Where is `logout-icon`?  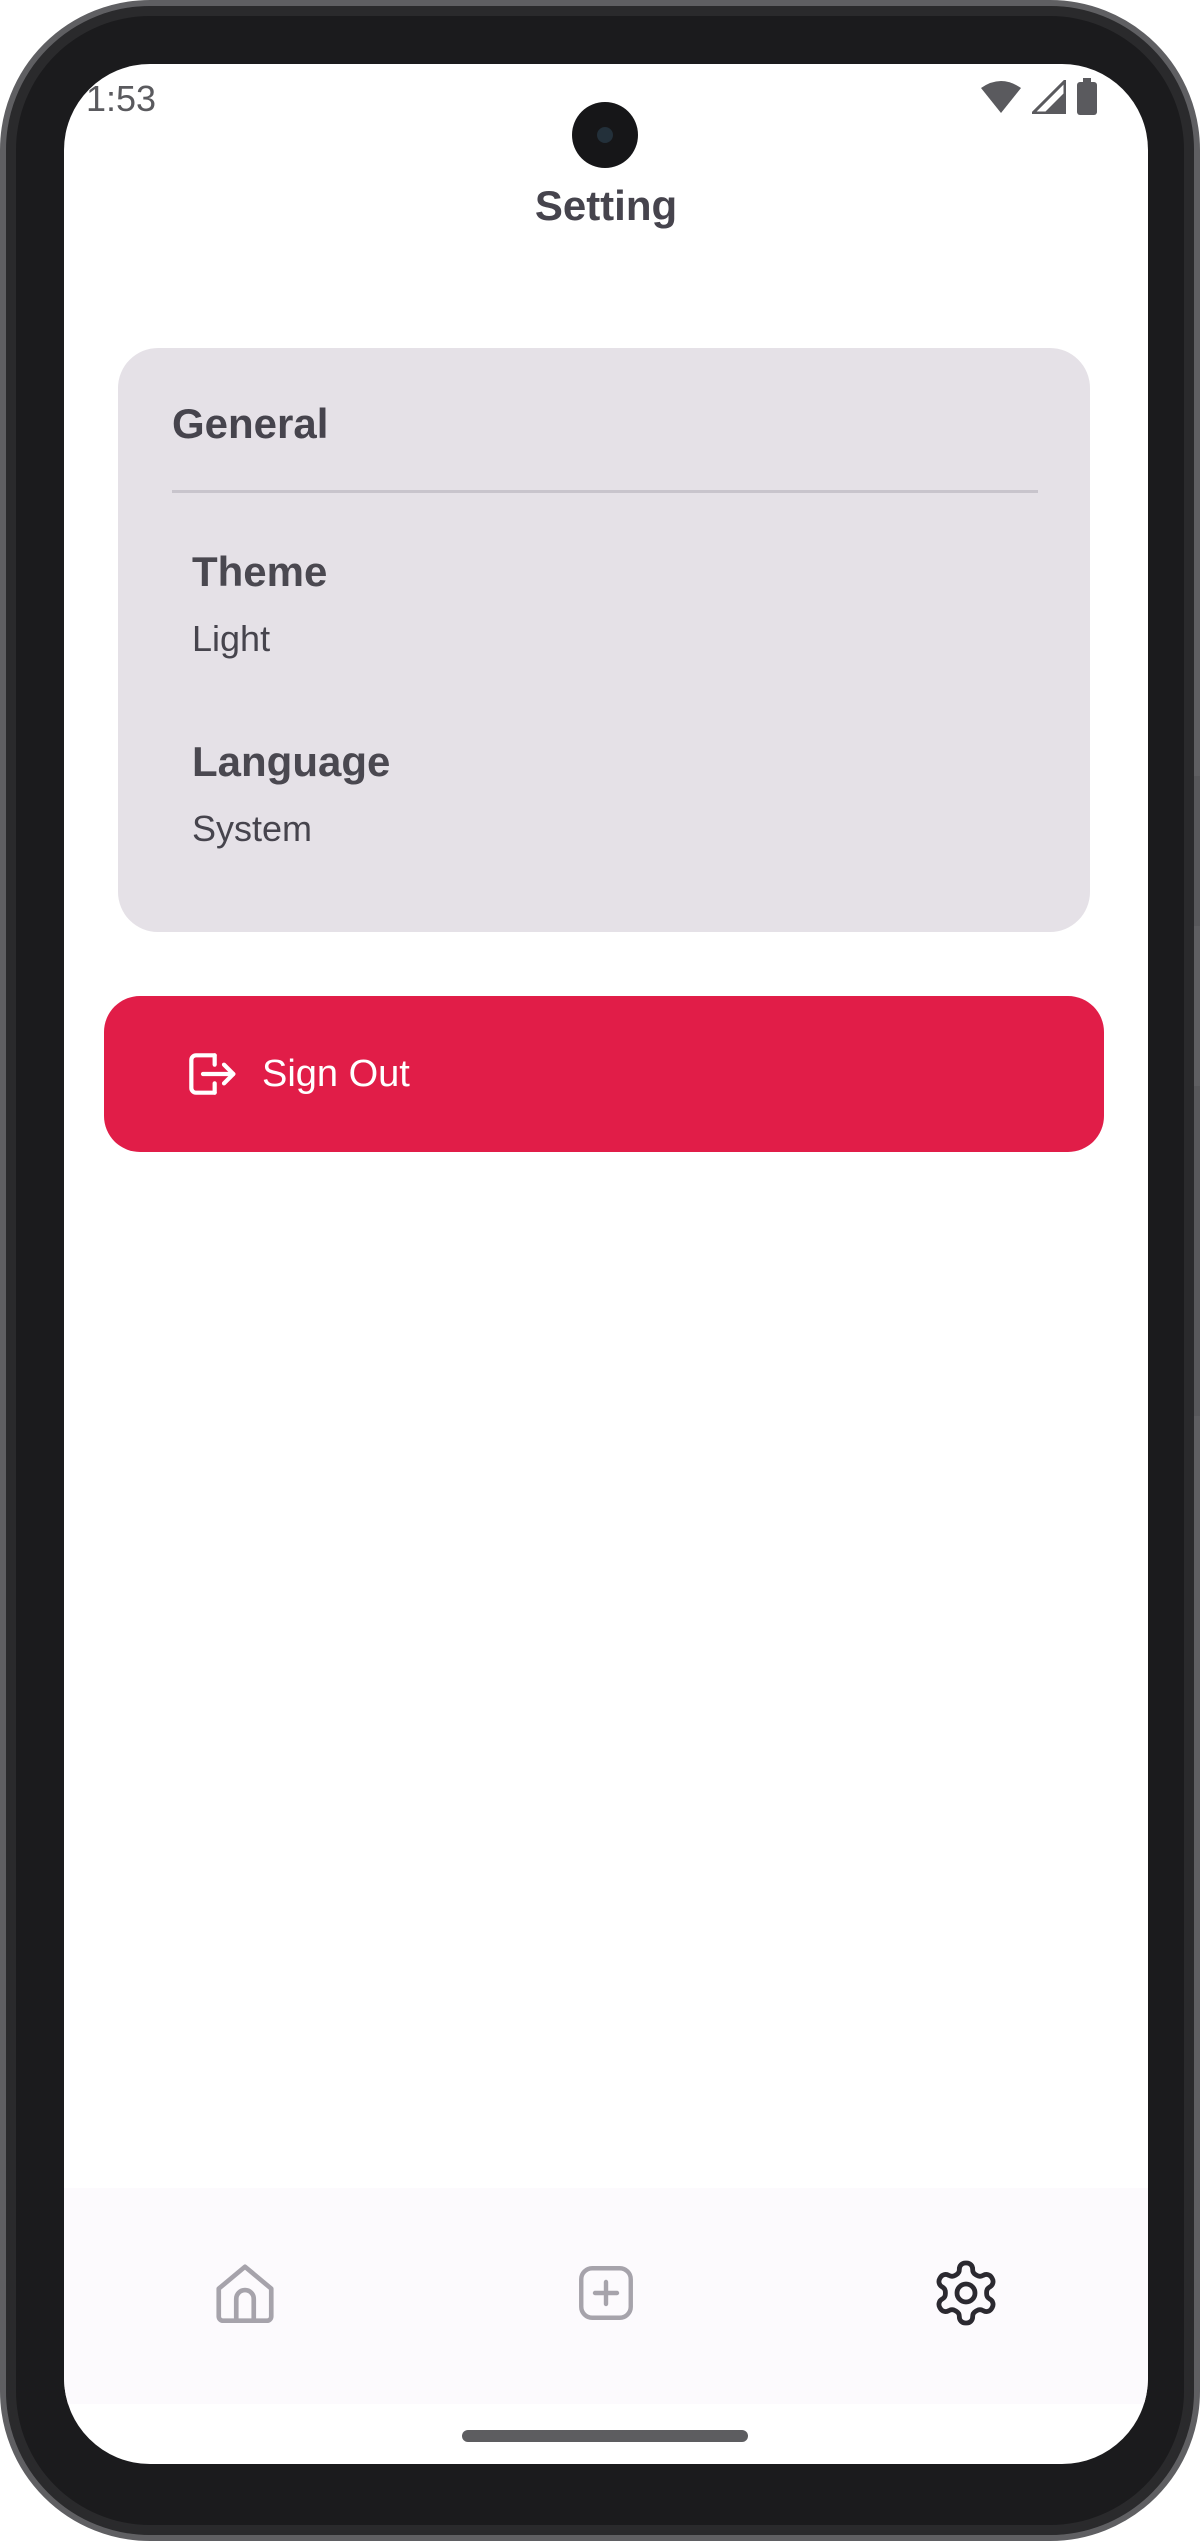
logout-icon is located at coordinates (212, 1074).